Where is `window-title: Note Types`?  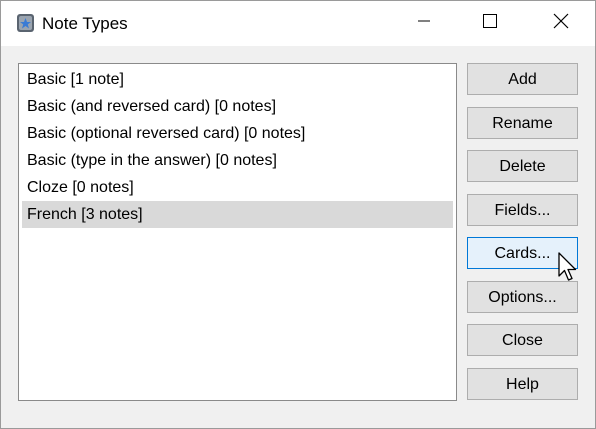 window-title: Note Types is located at coordinates (85, 23).